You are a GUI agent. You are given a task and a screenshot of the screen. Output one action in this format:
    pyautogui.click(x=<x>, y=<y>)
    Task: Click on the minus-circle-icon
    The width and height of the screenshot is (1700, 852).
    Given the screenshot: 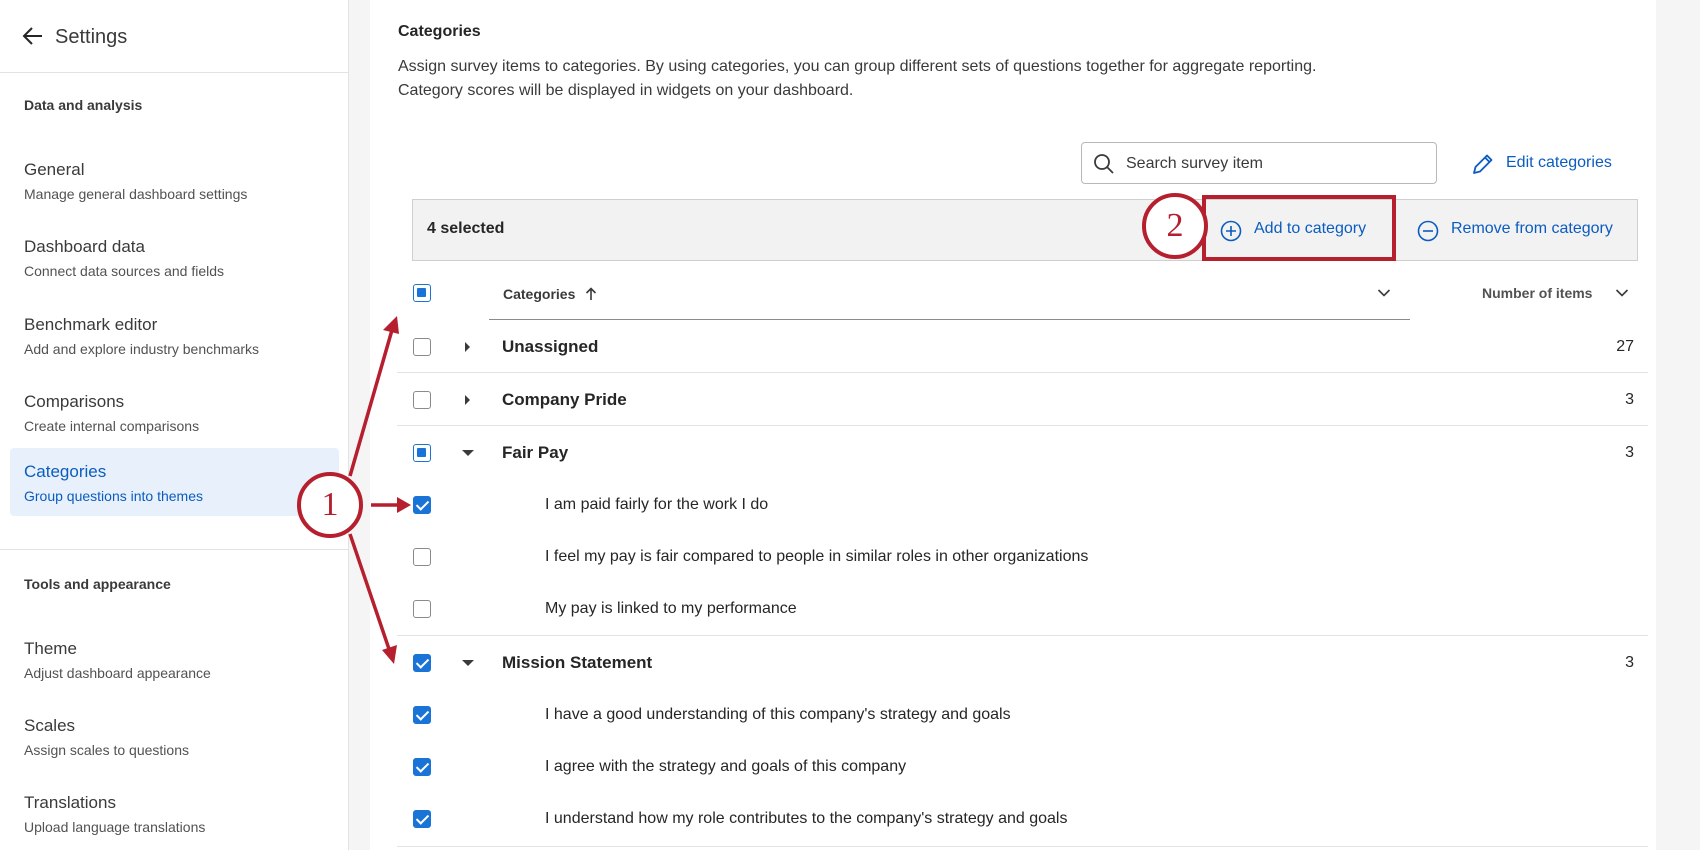 What is the action you would take?
    pyautogui.click(x=1428, y=231)
    